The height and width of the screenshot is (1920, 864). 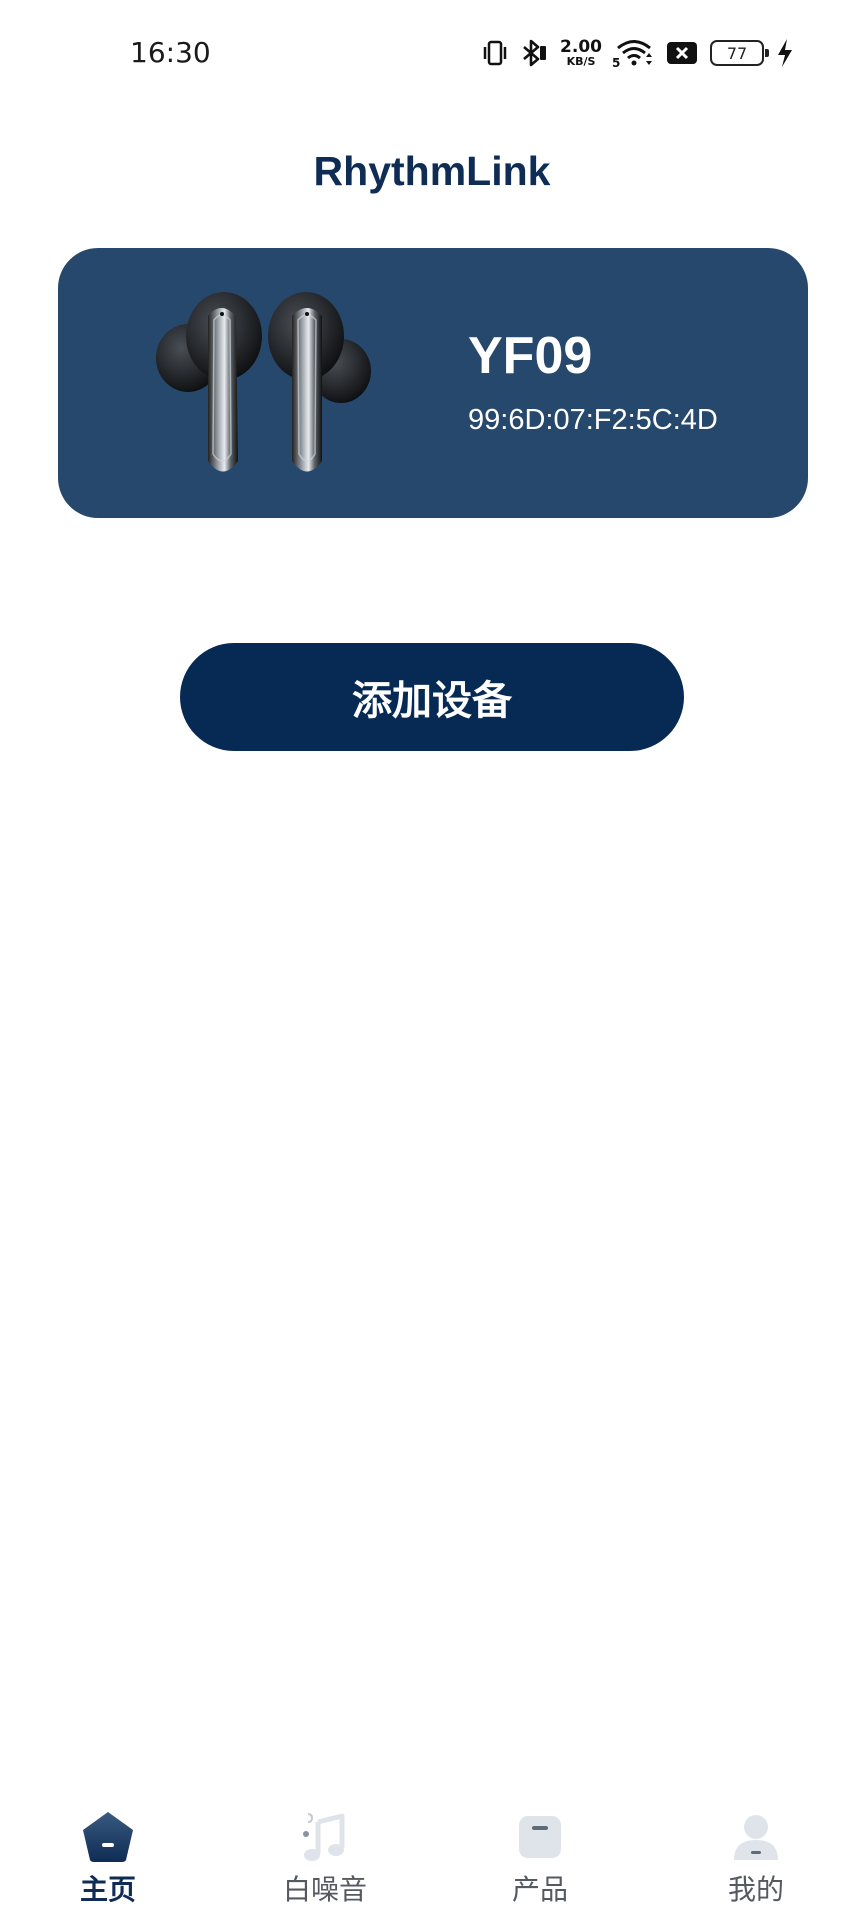 What do you see at coordinates (432, 697) in the screenshot?
I see `add-device-button: 添加设备` at bounding box center [432, 697].